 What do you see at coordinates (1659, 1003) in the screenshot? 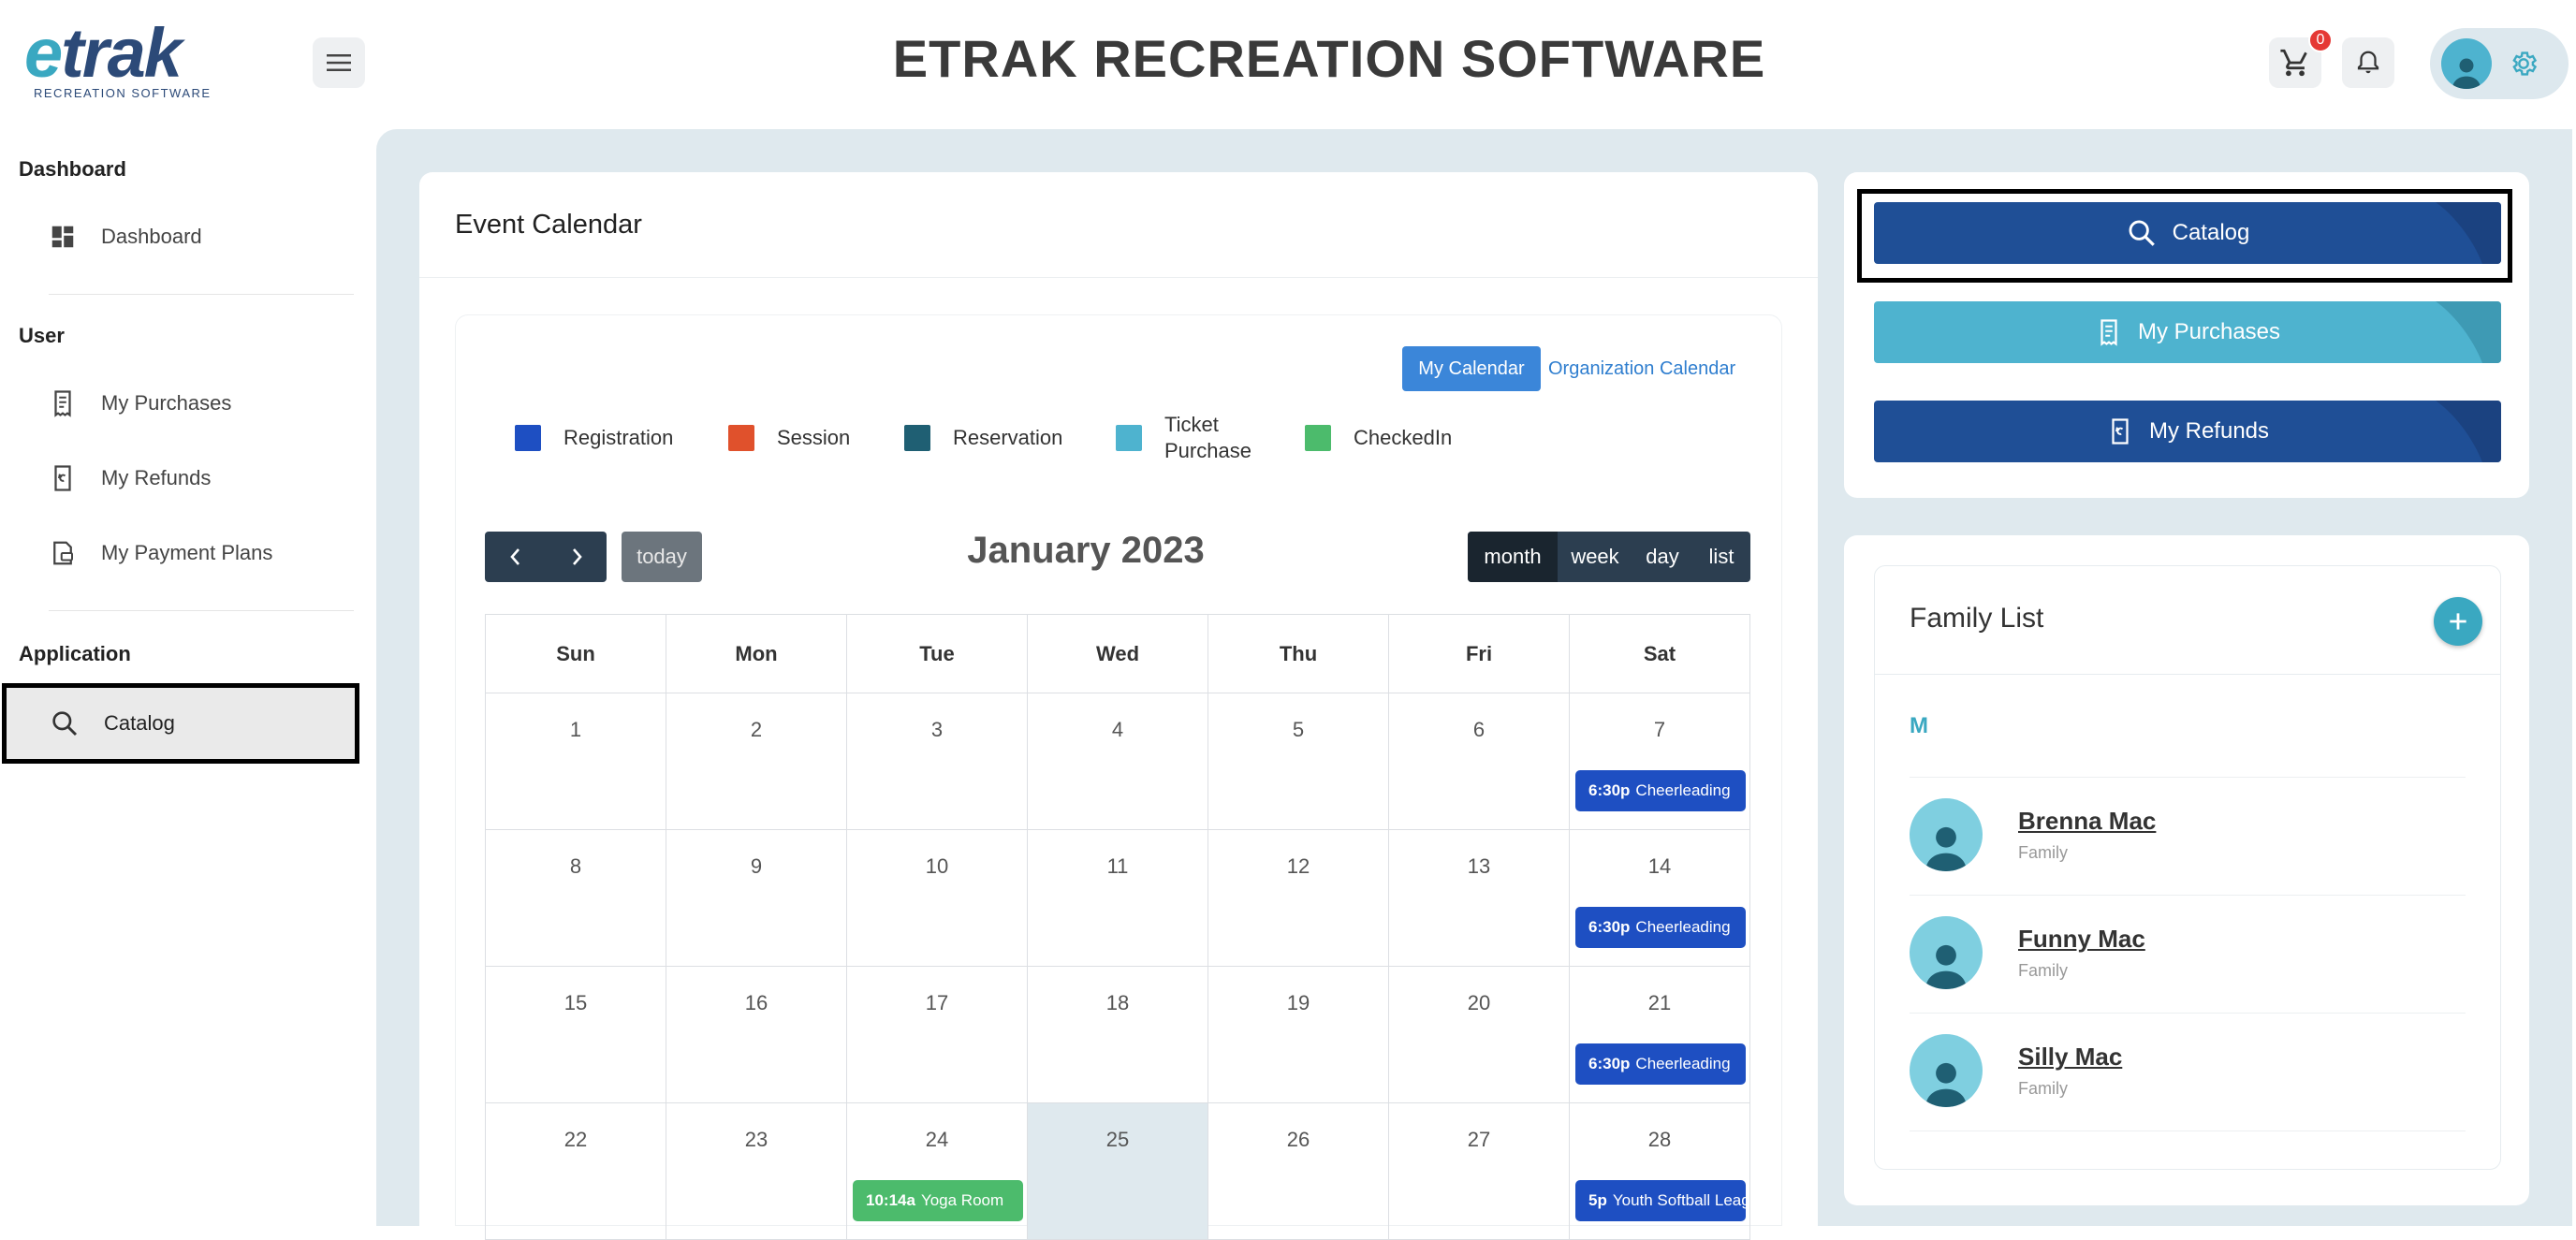
I see `day-number: 21` at bounding box center [1659, 1003].